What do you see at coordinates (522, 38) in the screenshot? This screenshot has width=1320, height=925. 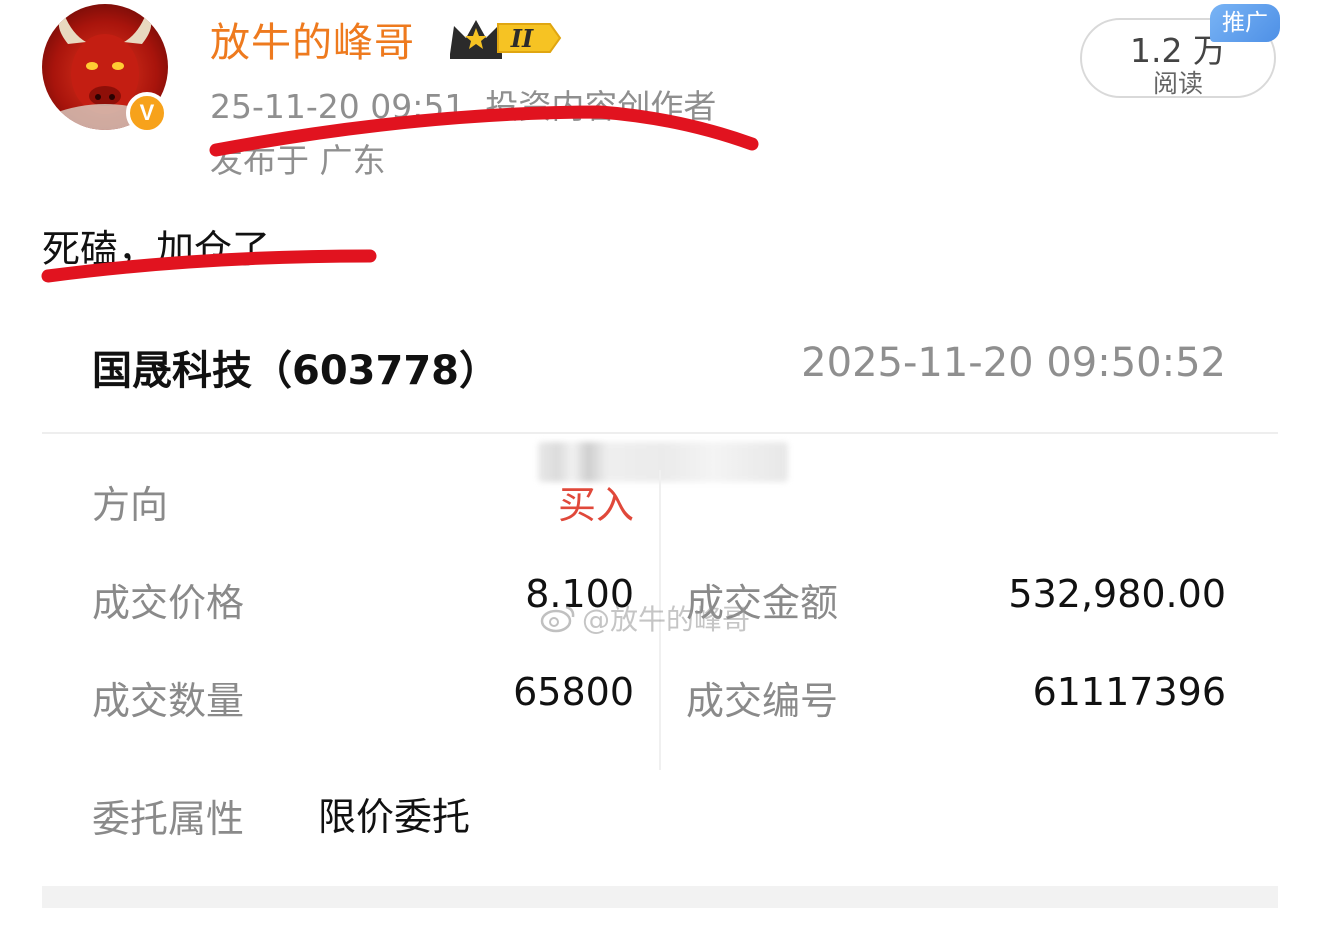 I see `level-badge-text: II` at bounding box center [522, 38].